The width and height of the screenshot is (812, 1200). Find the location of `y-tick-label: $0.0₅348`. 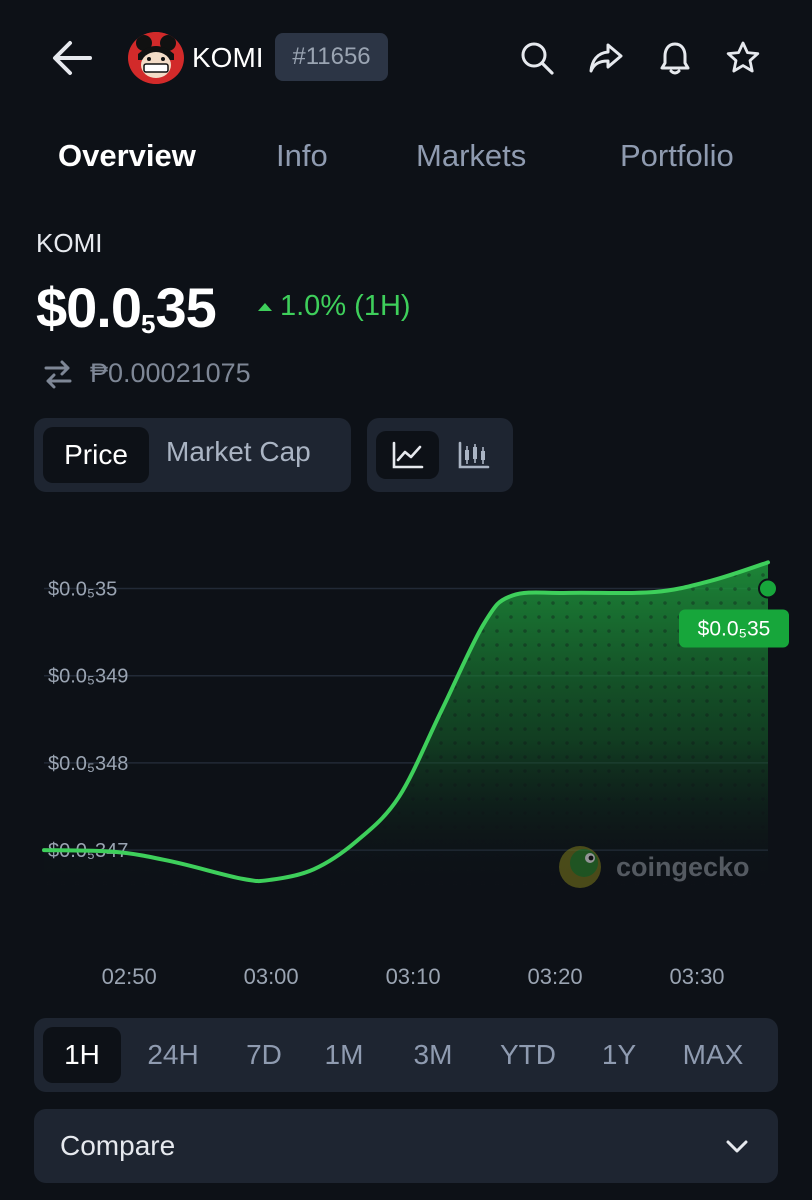

y-tick-label: $0.0₅348 is located at coordinates (88, 764).